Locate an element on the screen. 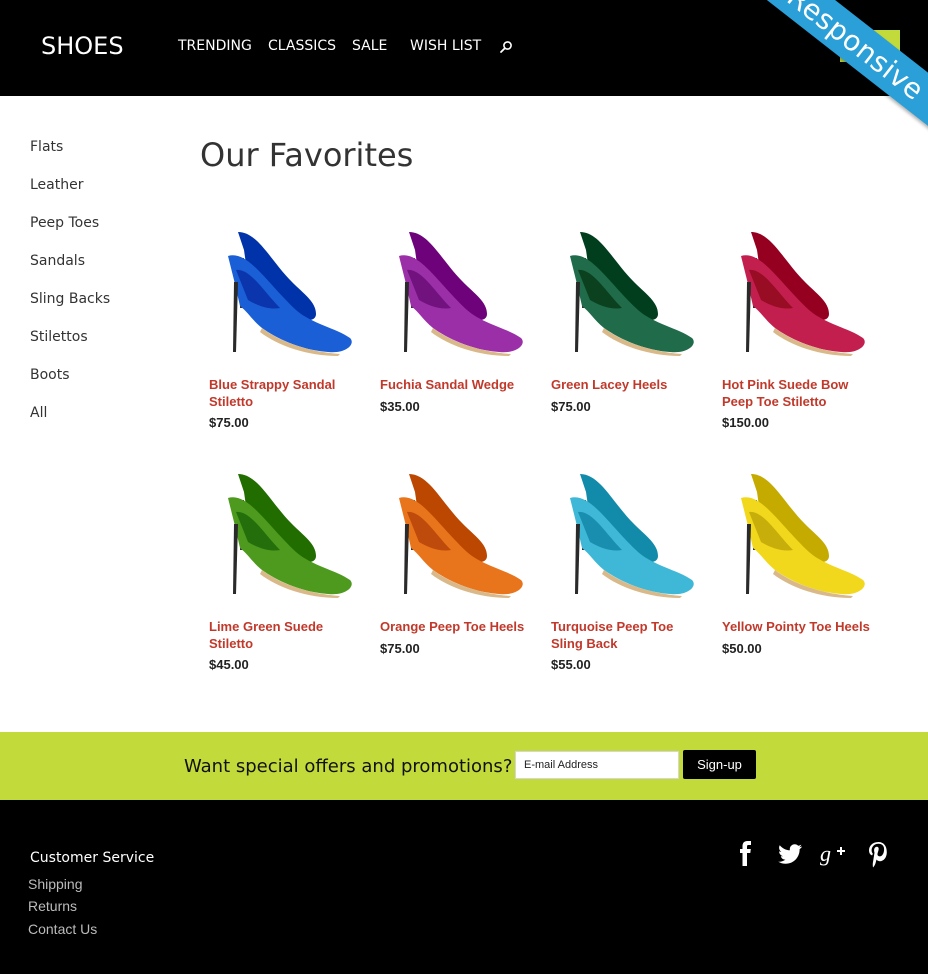  site-header: SHOES TRENDING CLASSICS SALE WISH LIST T is located at coordinates (464, 48).